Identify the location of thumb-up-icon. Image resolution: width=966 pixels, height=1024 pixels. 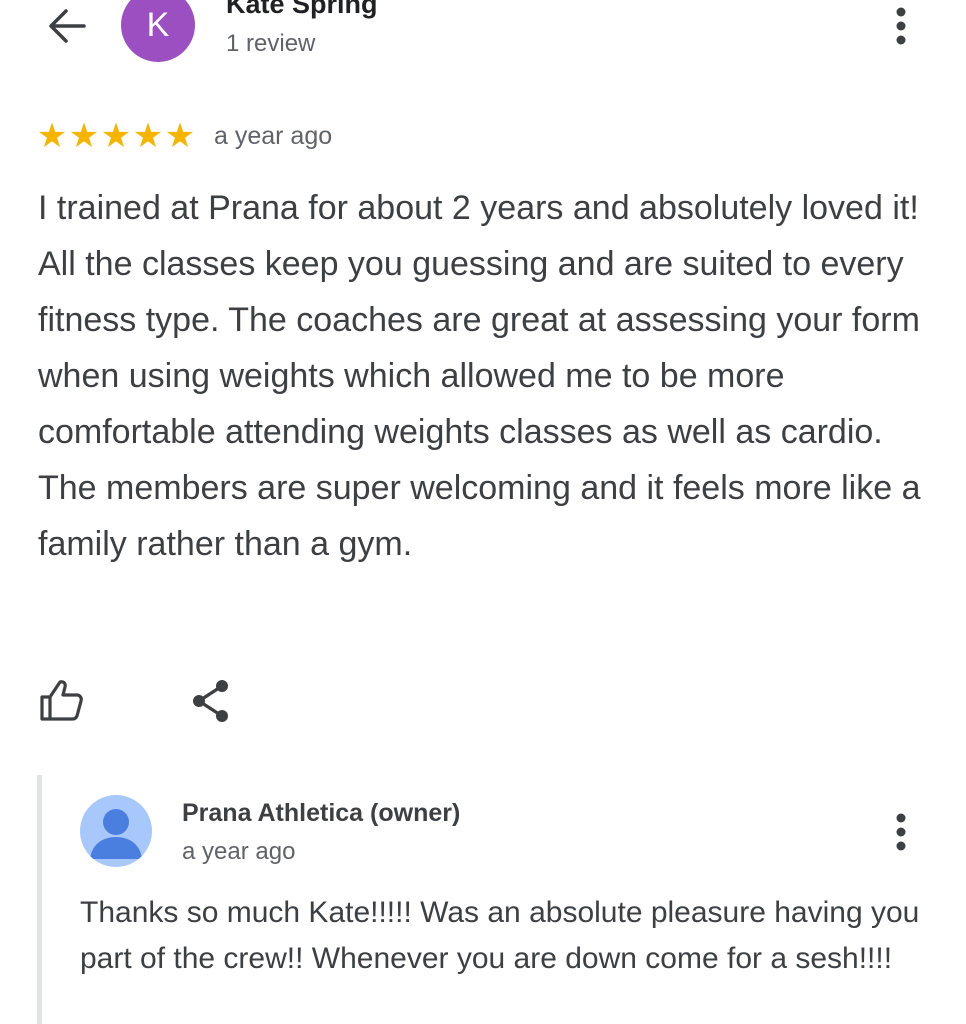
(61, 700).